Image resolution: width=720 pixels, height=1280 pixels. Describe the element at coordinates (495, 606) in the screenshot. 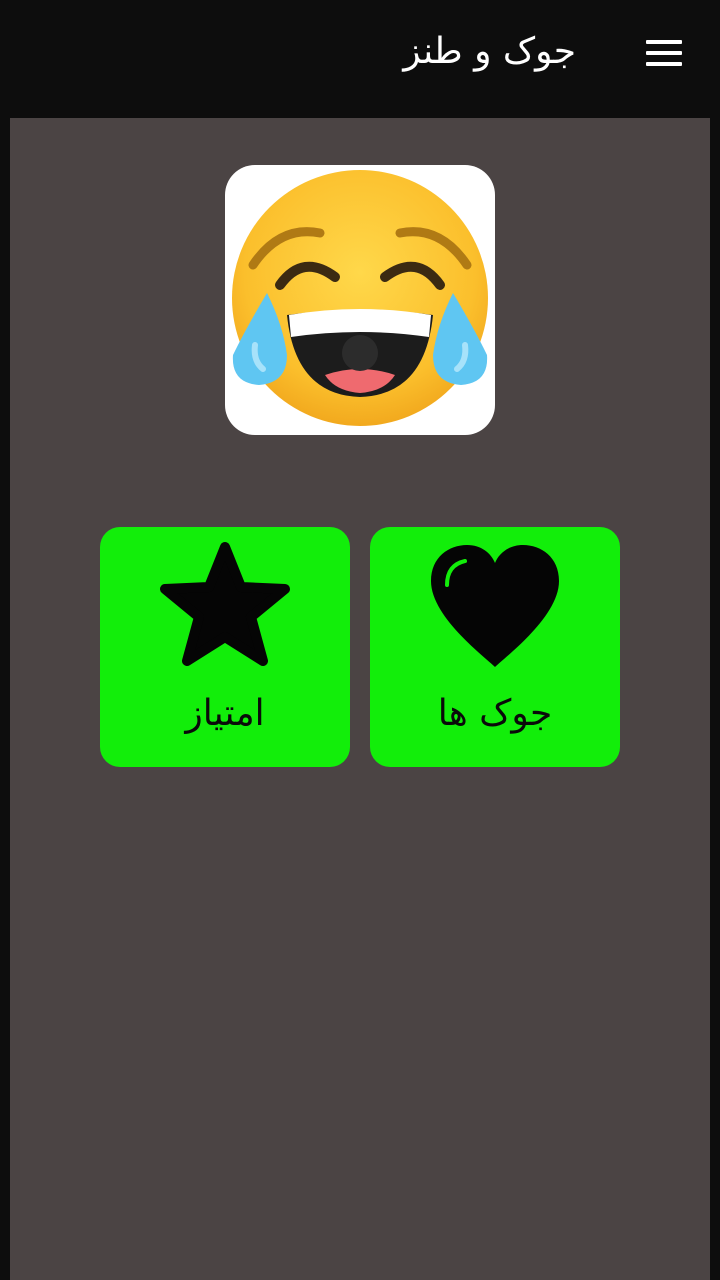

I see `heart-icon` at that location.